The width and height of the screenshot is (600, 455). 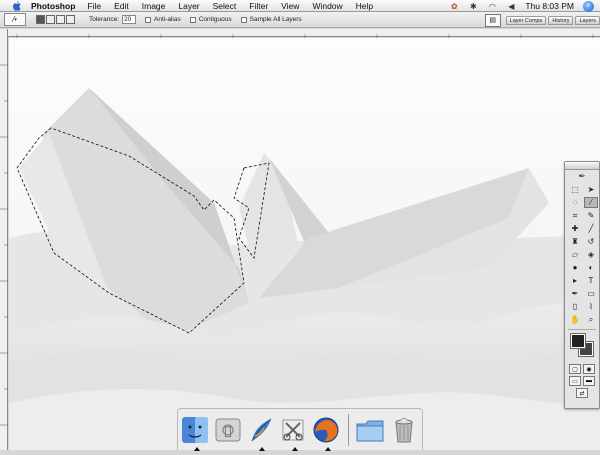 I want to click on folder-icon, so click(x=370, y=430).